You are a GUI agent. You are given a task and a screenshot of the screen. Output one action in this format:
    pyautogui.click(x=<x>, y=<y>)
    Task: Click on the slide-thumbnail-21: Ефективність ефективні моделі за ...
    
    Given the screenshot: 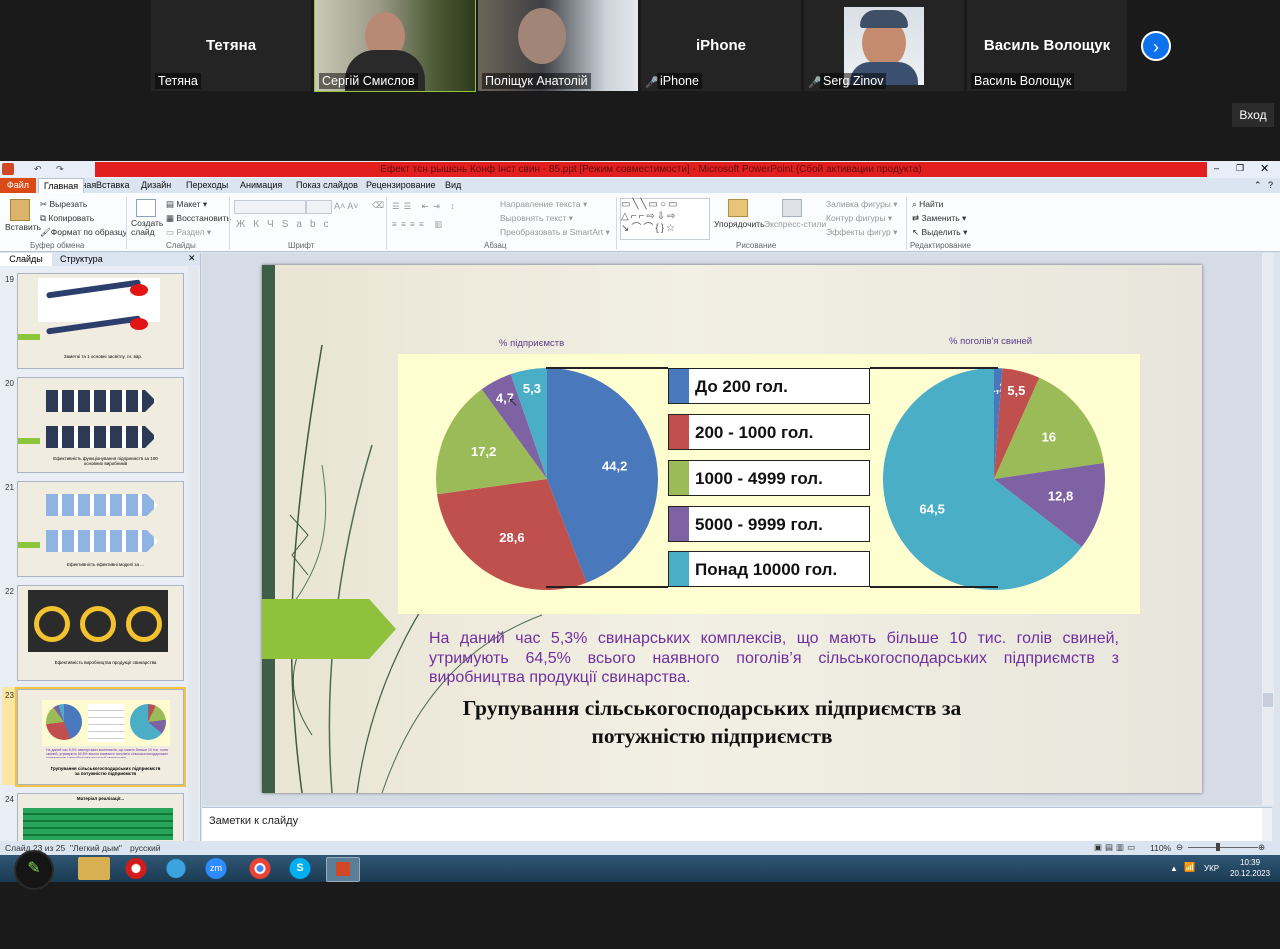 What is the action you would take?
    pyautogui.click(x=100, y=529)
    